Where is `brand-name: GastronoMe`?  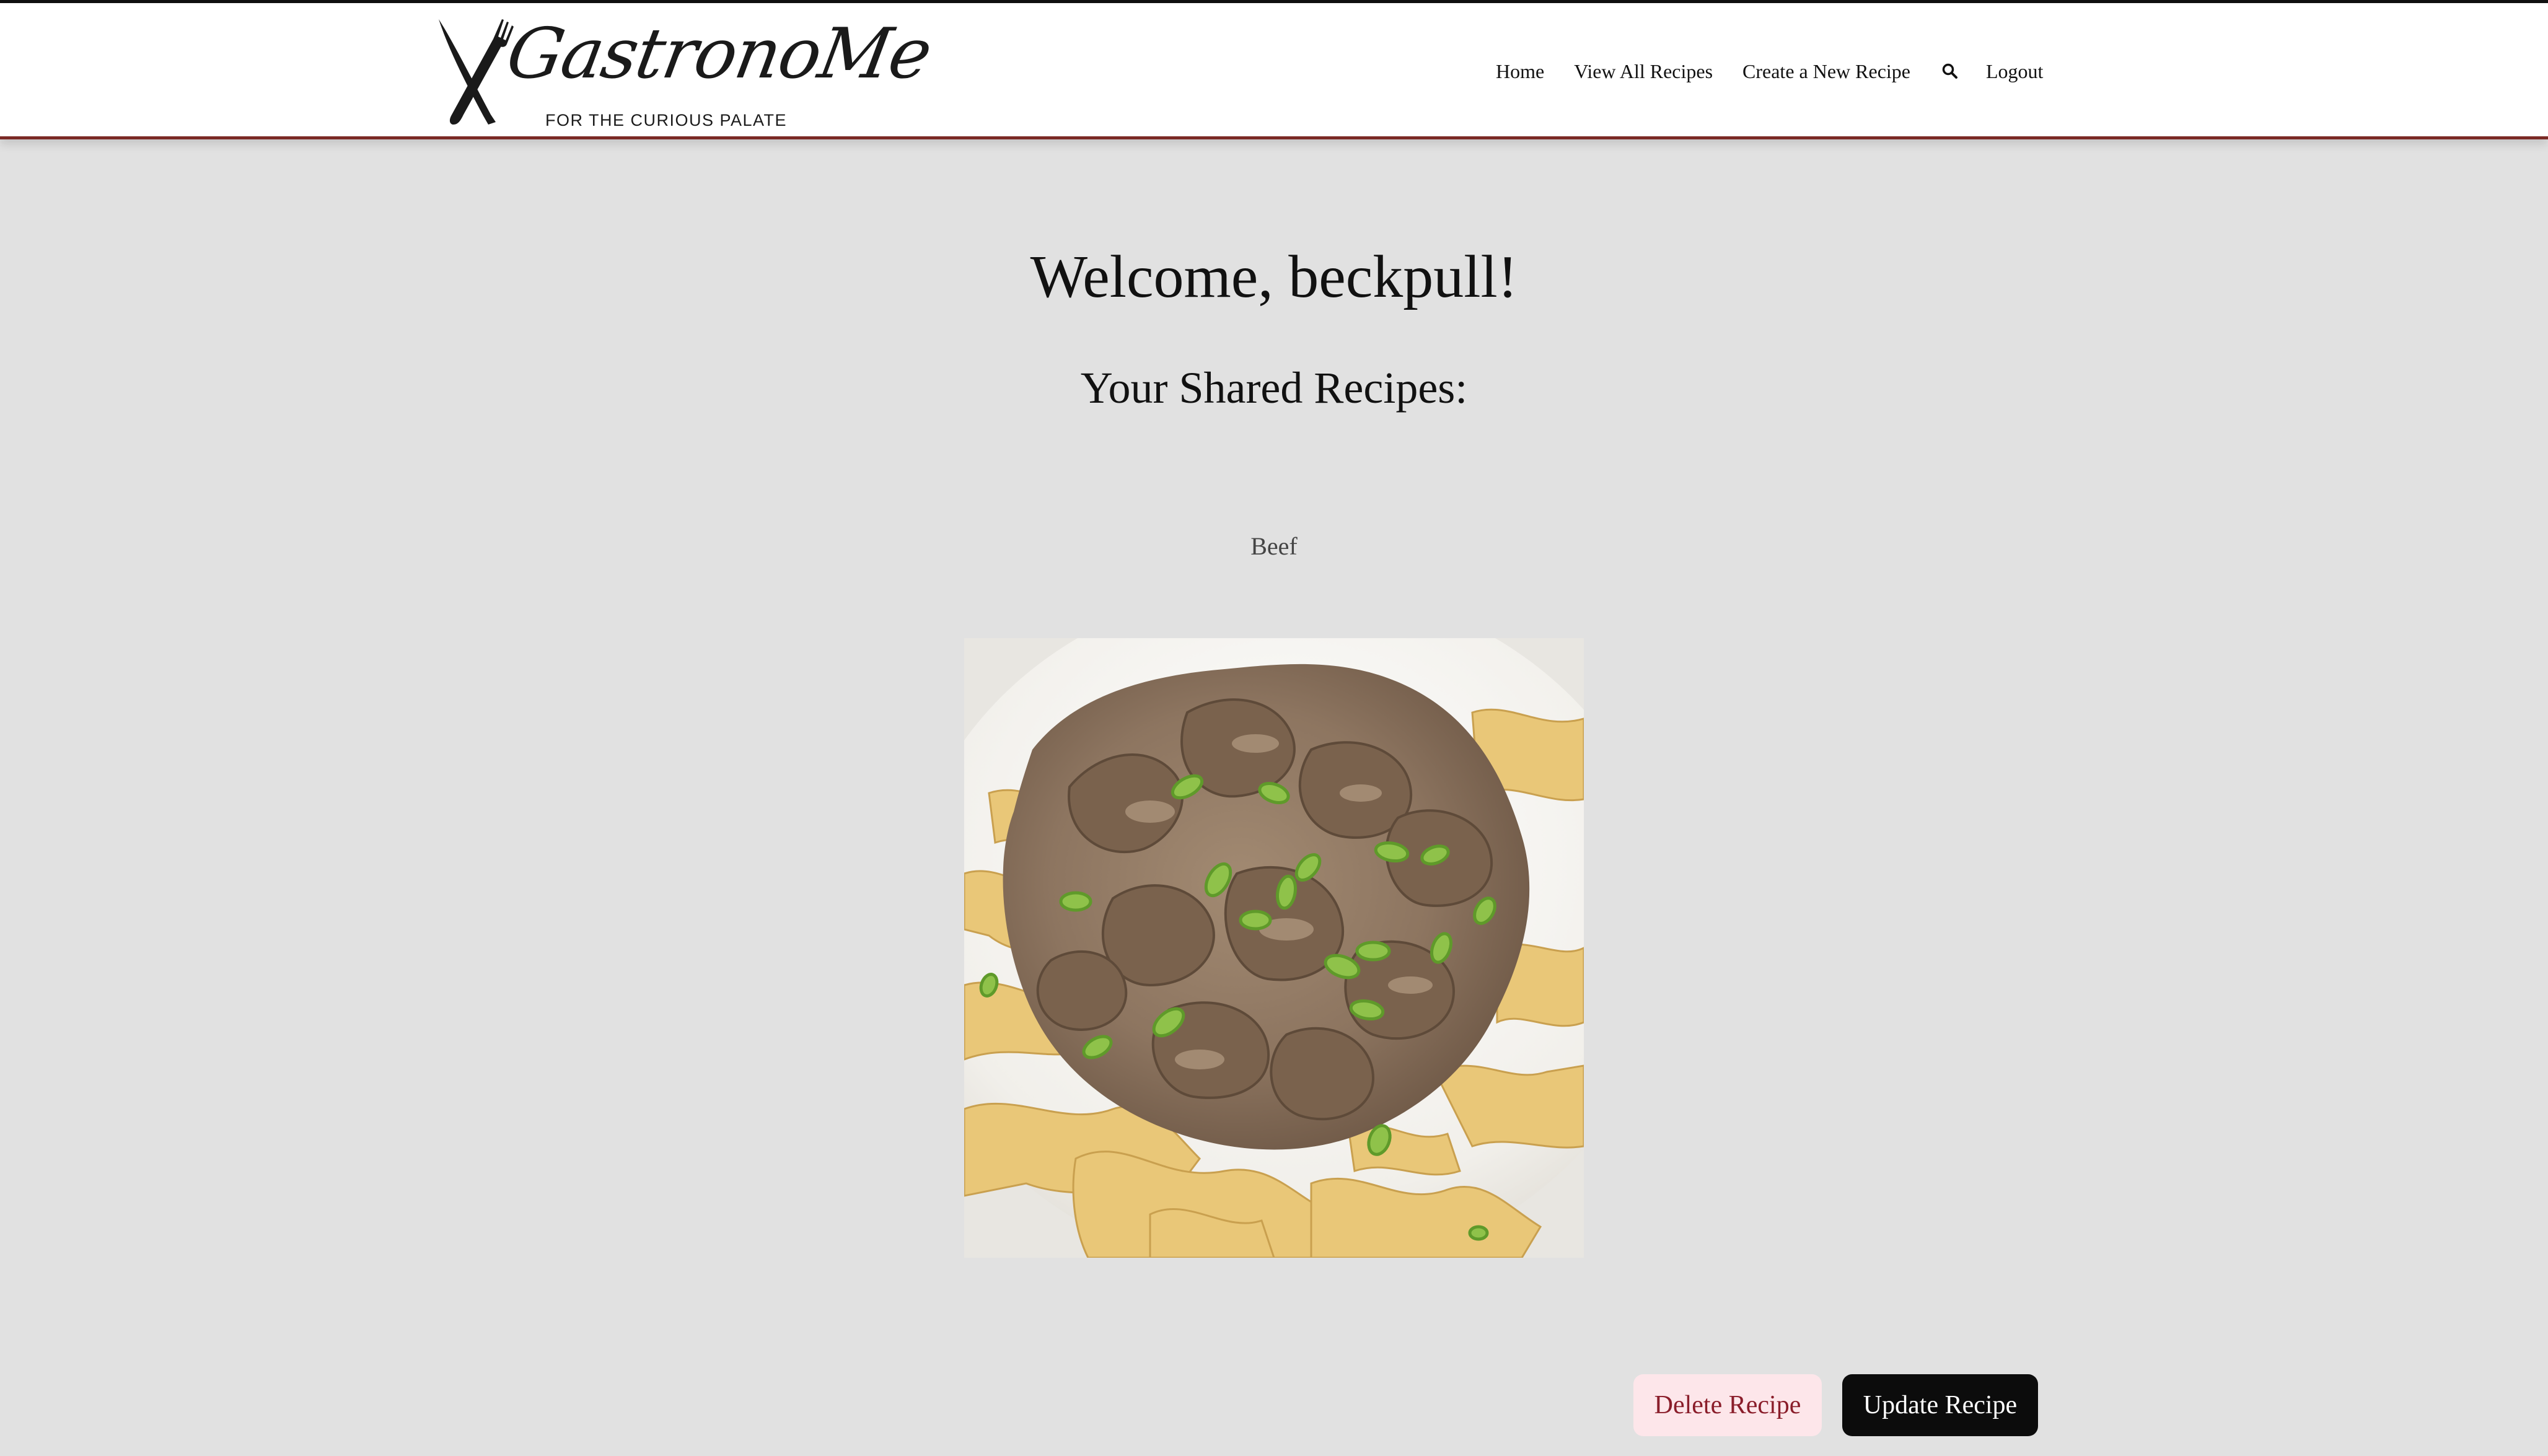
brand-name: GastronoMe is located at coordinates (719, 54).